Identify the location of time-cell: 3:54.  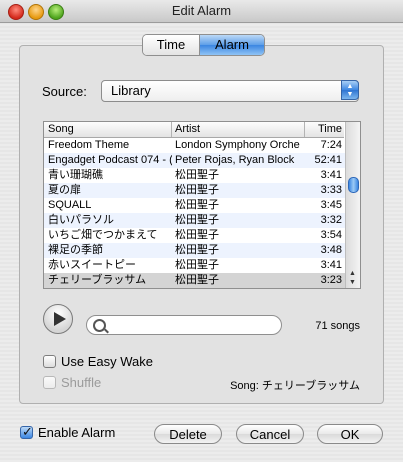
(331, 235).